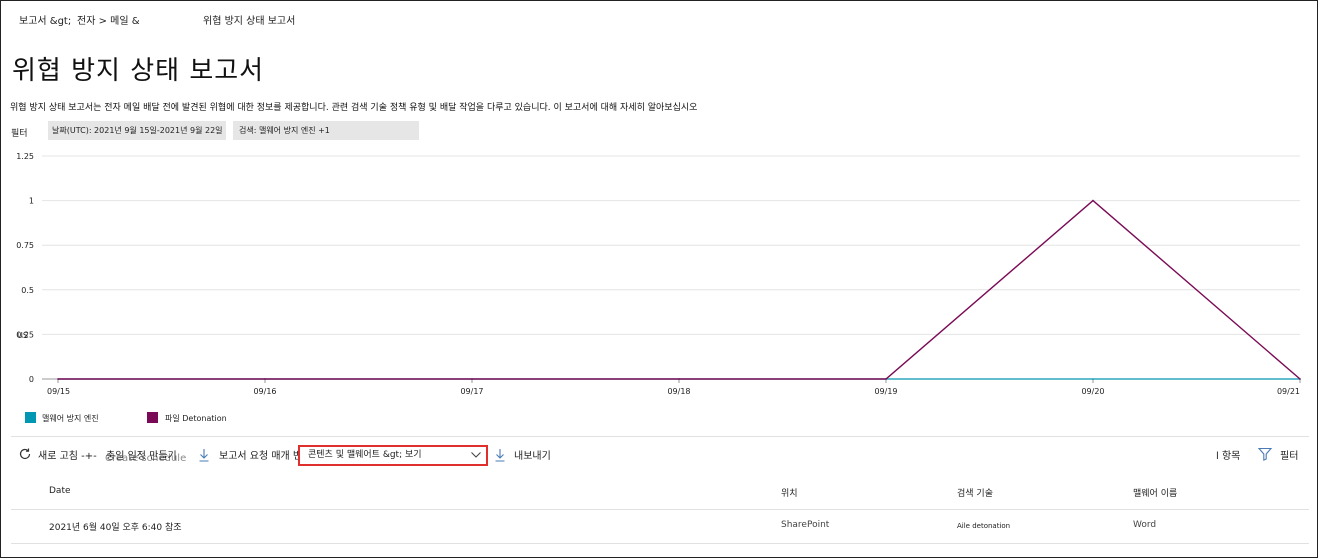 Image resolution: width=1318 pixels, height=558 pixels. What do you see at coordinates (27, 290) in the screenshot?
I see `y-tick-label: 0.5` at bounding box center [27, 290].